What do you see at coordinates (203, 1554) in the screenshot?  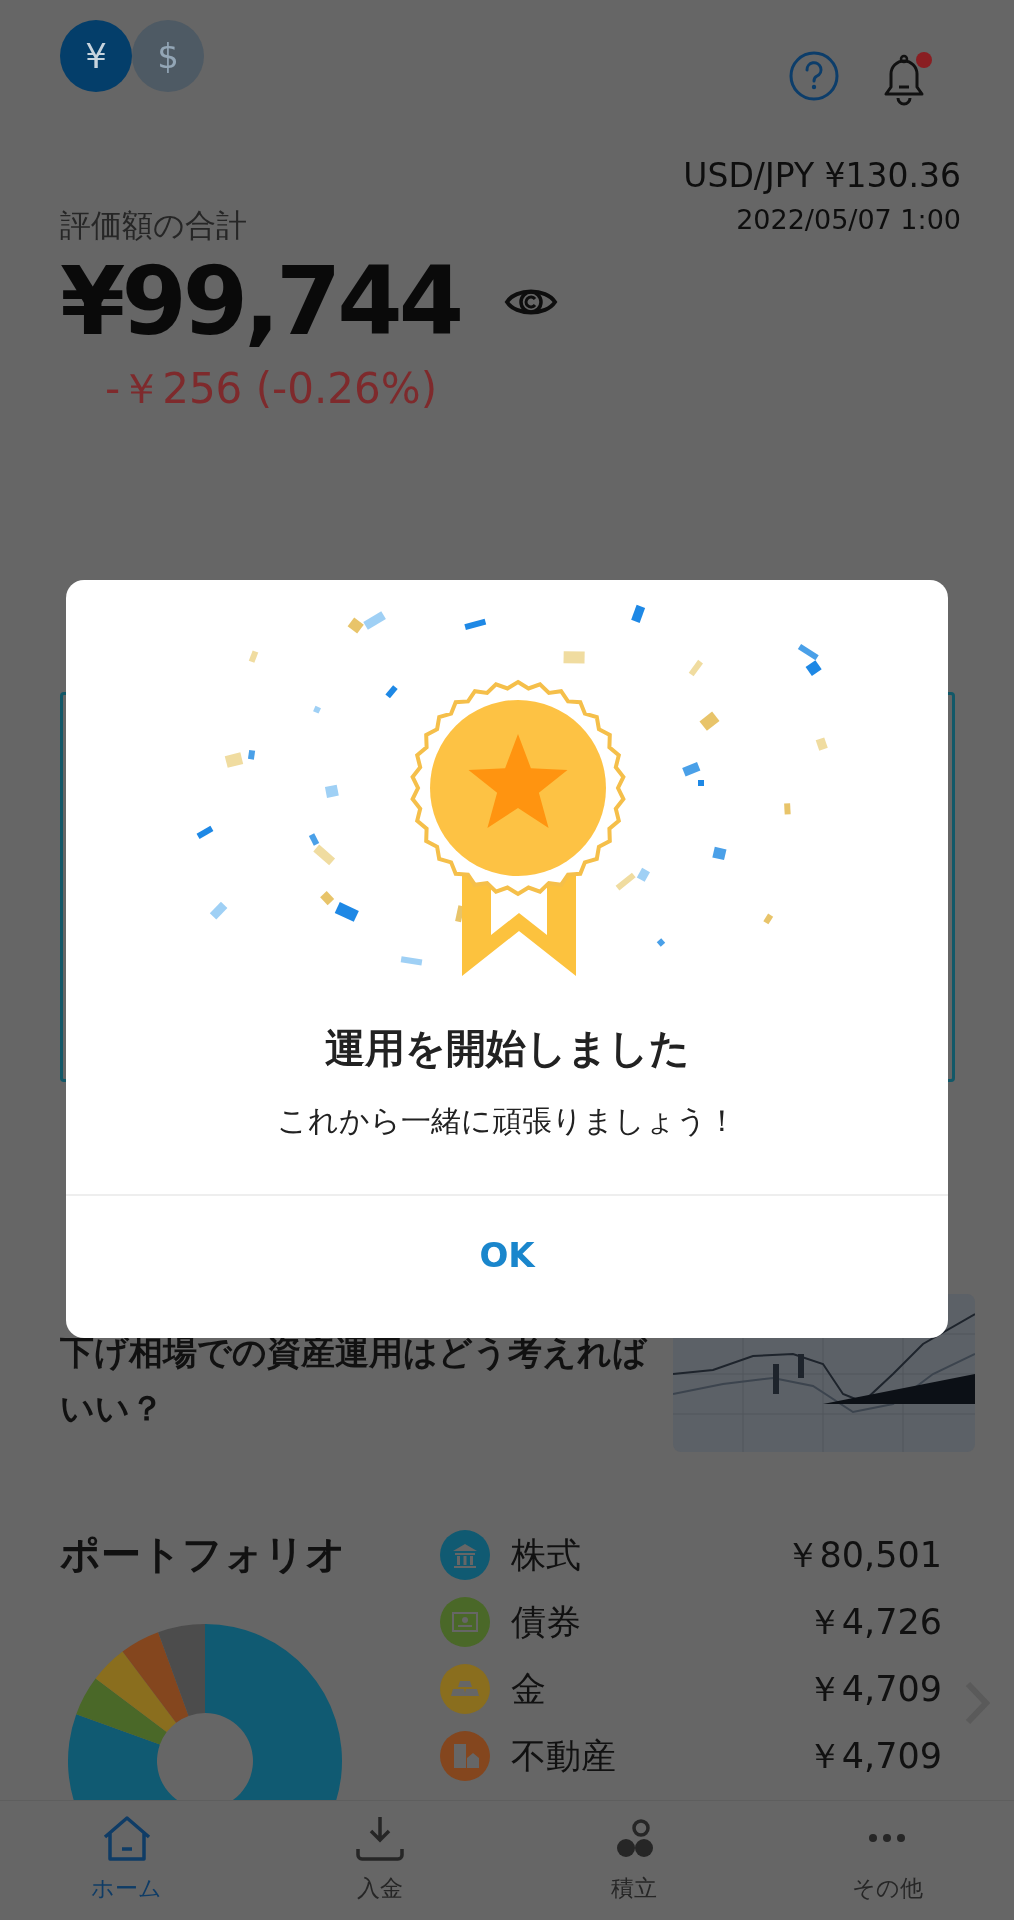 I see `portfolio-title: ポートフォリオ` at bounding box center [203, 1554].